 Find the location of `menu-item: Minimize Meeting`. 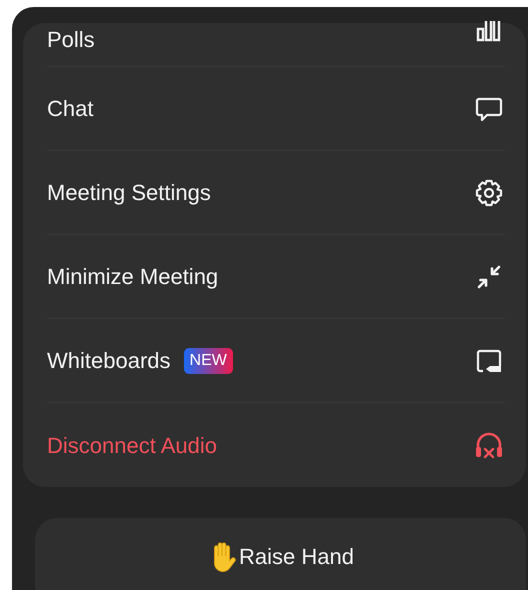

menu-item: Minimize Meeting is located at coordinates (132, 276).